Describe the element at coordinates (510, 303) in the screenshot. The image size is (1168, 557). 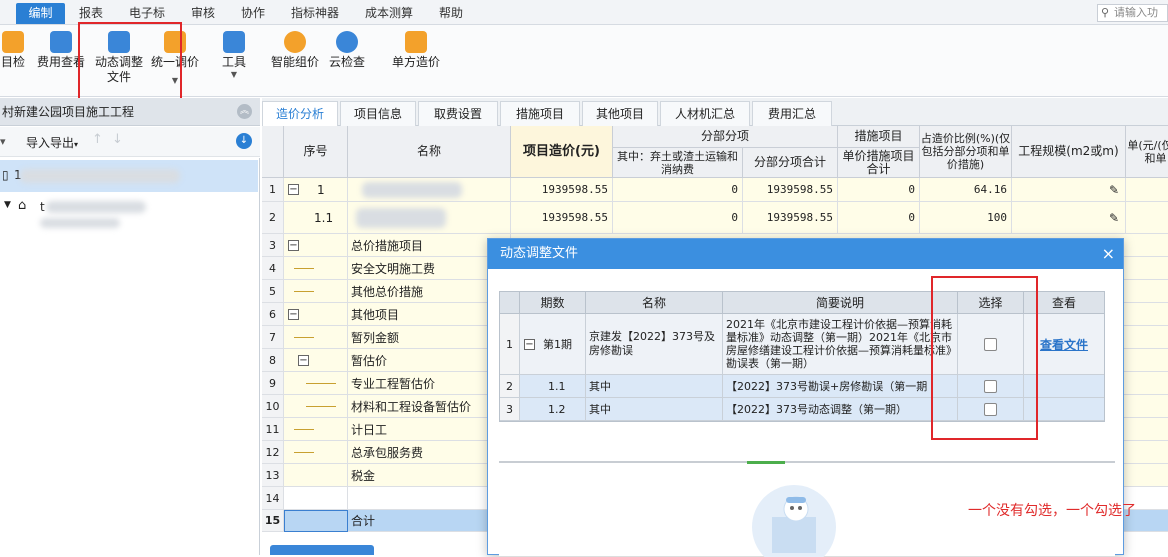
I see `header-corner` at that location.